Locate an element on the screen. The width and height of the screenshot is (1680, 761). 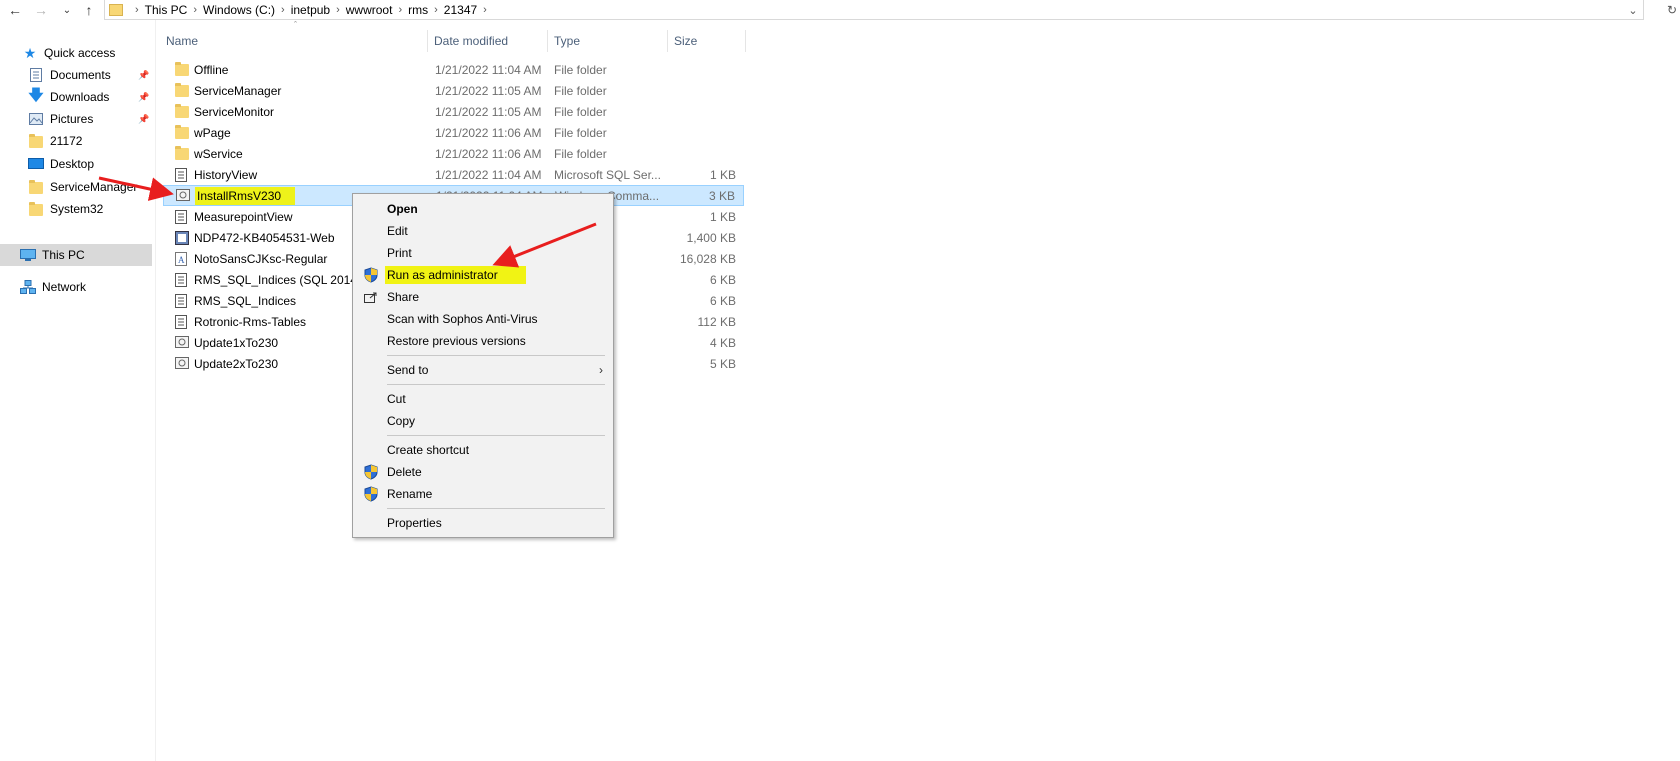
file-size: 112 KB is located at coordinates (716, 321).